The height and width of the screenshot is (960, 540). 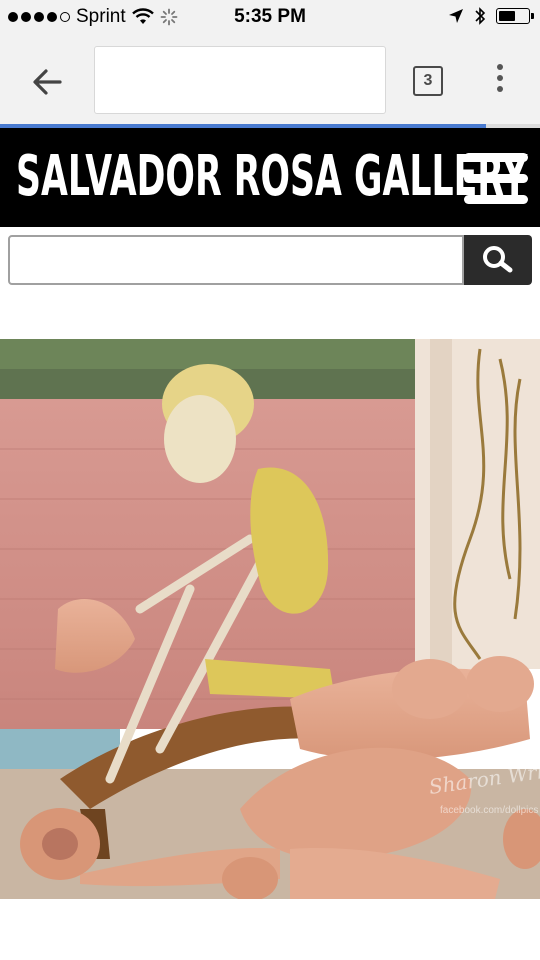 I want to click on search-input, so click(x=236, y=260).